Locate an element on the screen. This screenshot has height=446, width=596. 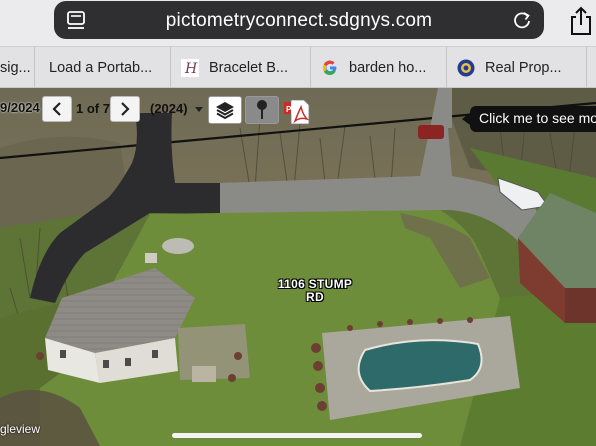
chevron-left-icon is located at coordinates (56, 109).